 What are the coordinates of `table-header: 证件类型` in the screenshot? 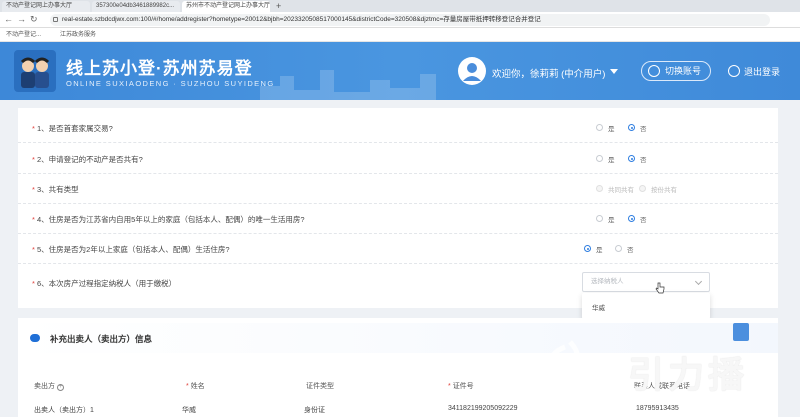 It's located at (320, 386).